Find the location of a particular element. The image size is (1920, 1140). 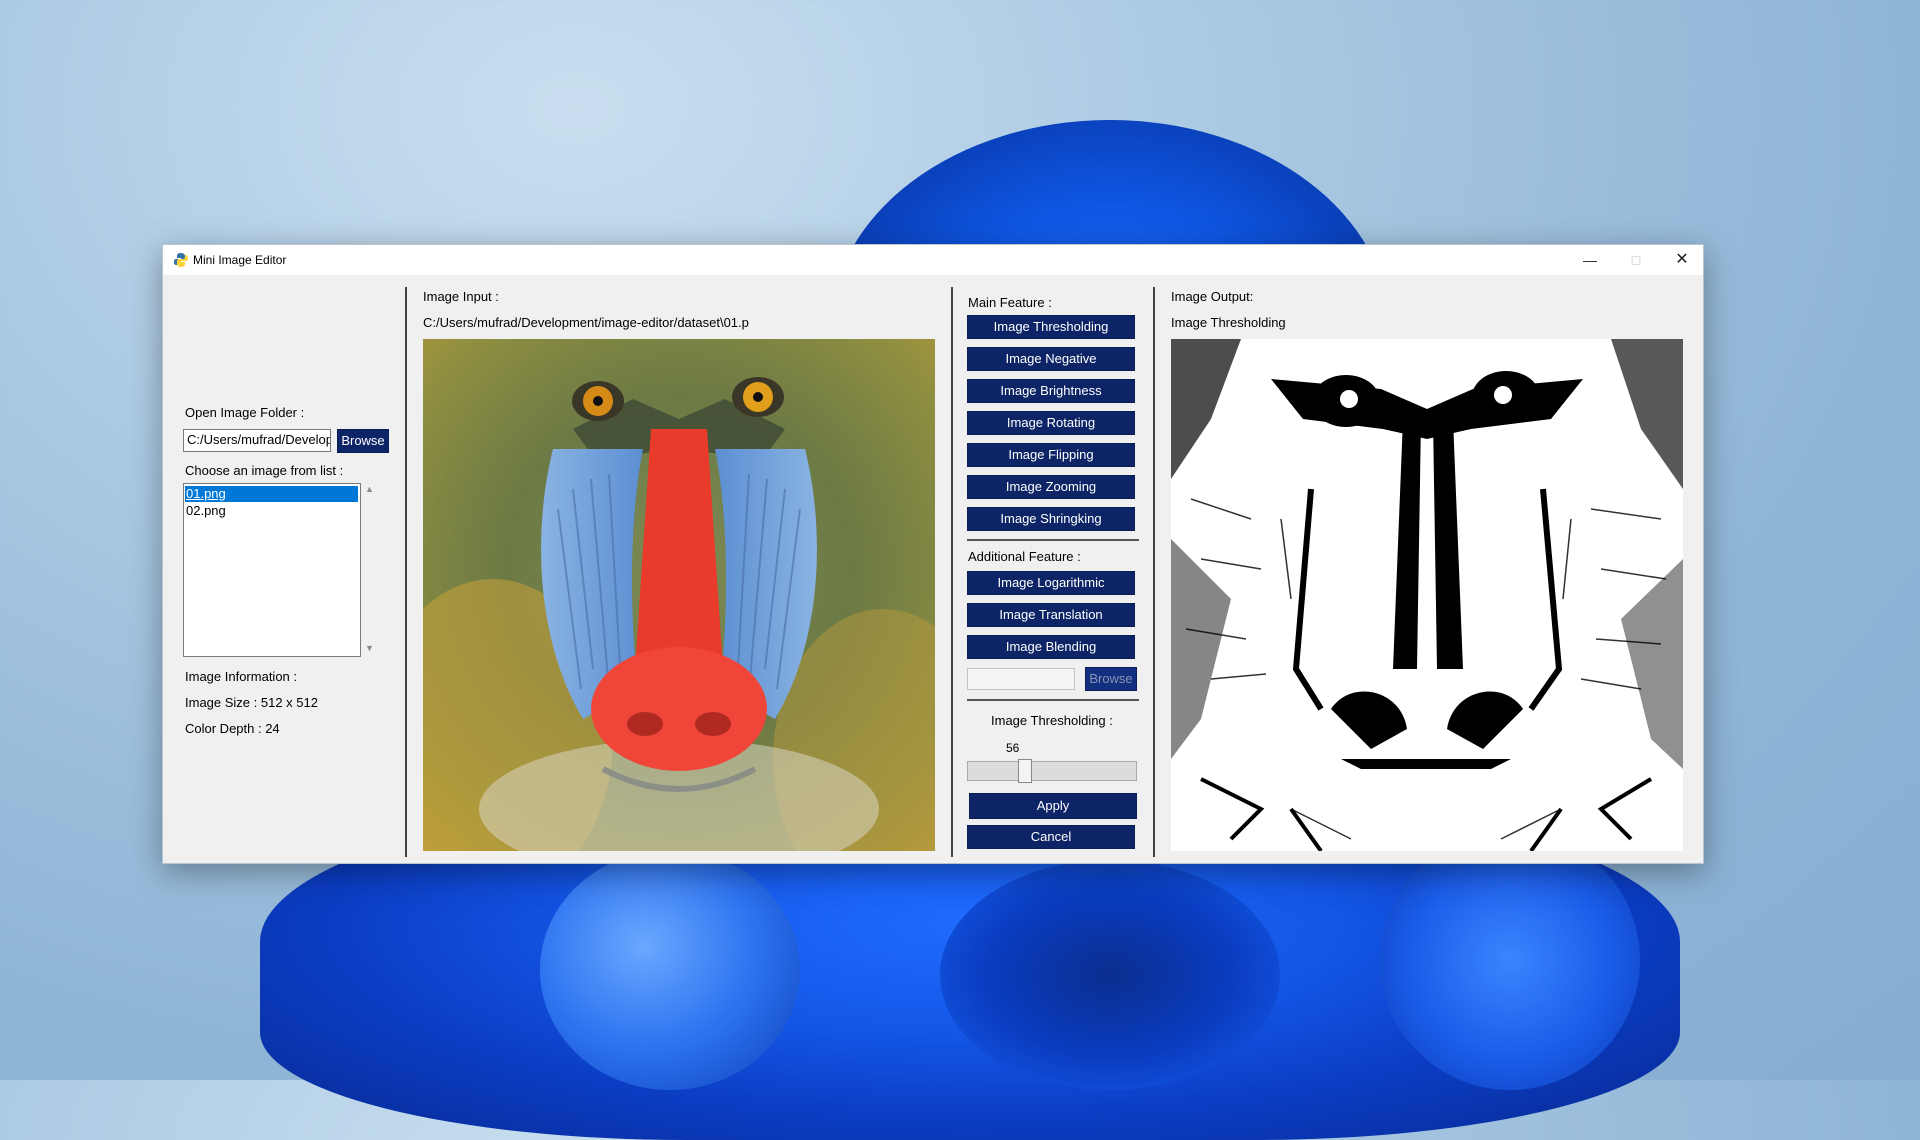

slider-thumb is located at coordinates (1025, 771).